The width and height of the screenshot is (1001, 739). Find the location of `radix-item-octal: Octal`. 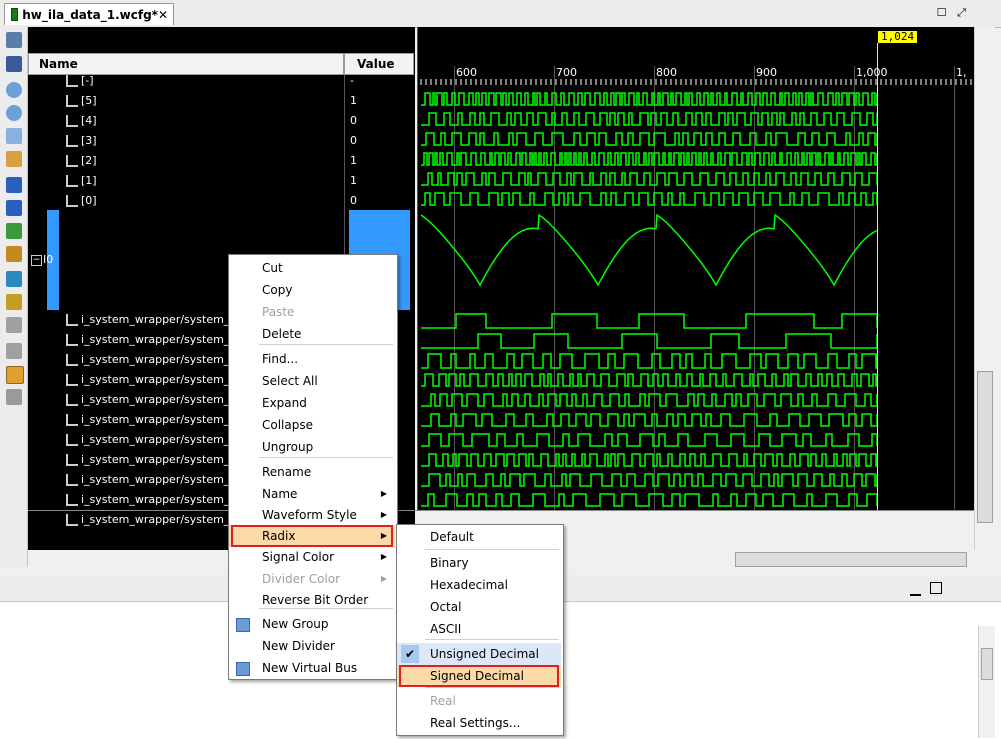

radix-item-octal: Octal is located at coordinates (479, 607).